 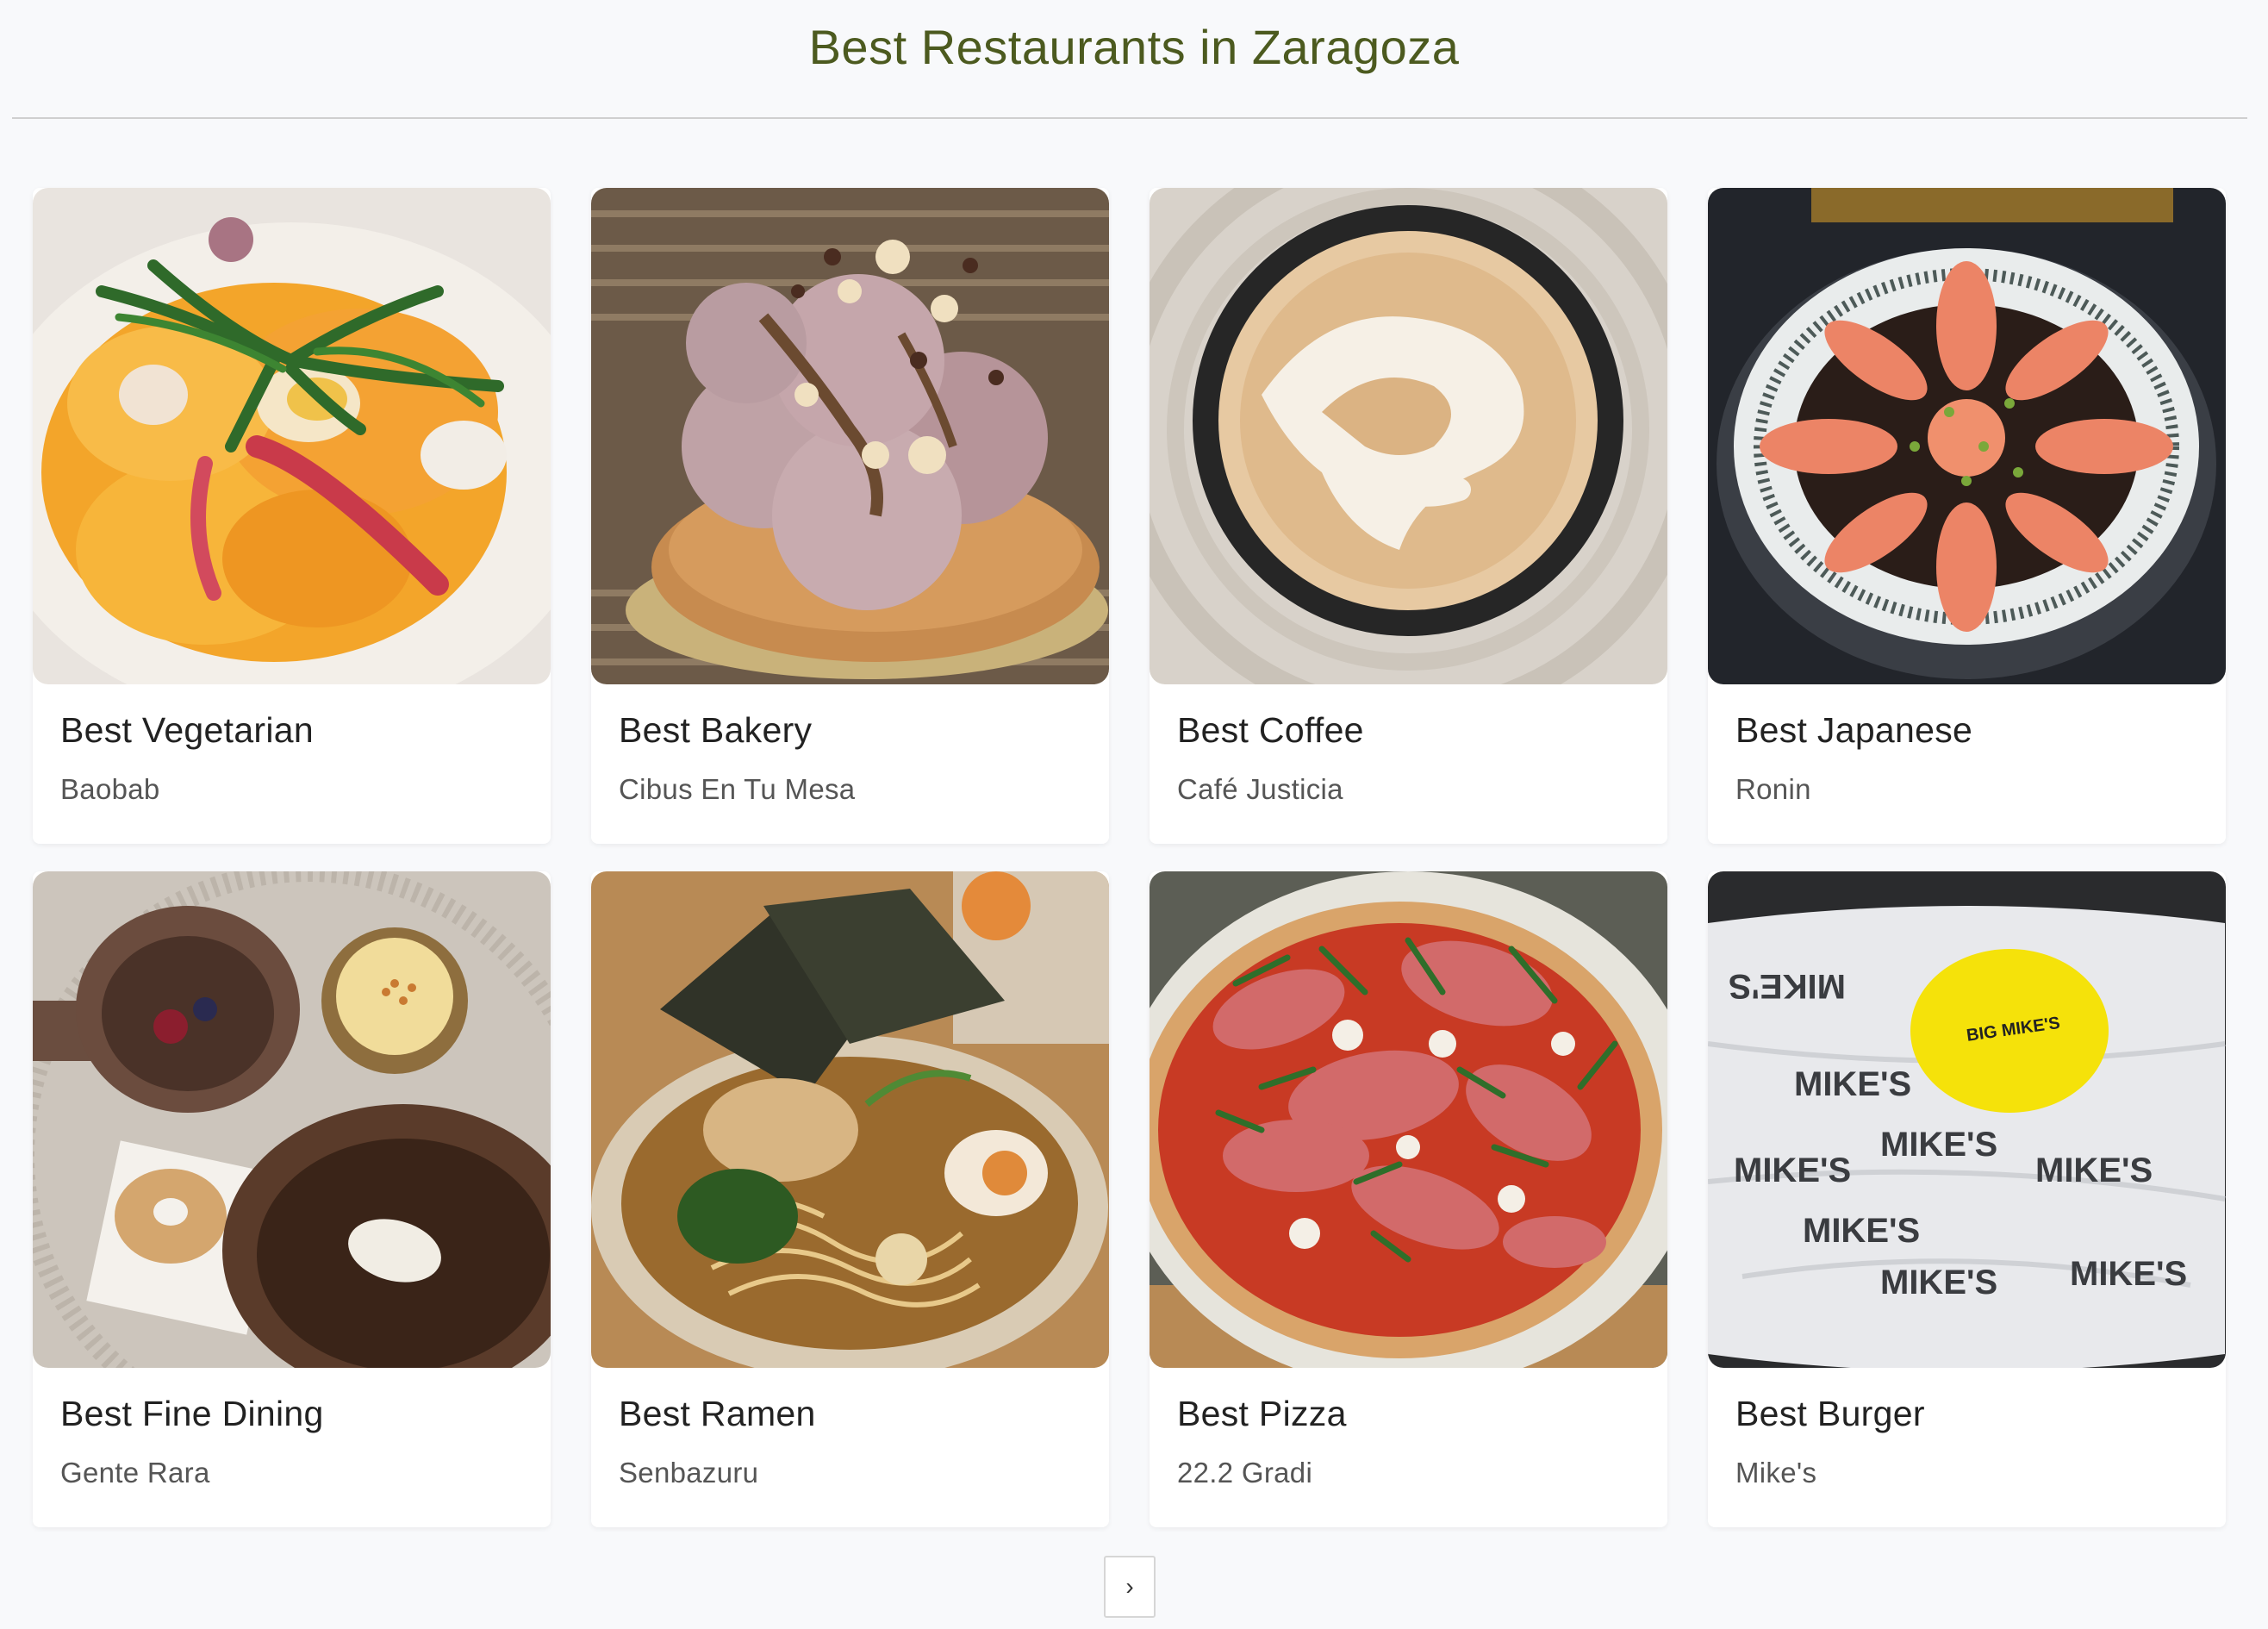 What do you see at coordinates (1830, 1413) in the screenshot?
I see `card-title: Best Burger` at bounding box center [1830, 1413].